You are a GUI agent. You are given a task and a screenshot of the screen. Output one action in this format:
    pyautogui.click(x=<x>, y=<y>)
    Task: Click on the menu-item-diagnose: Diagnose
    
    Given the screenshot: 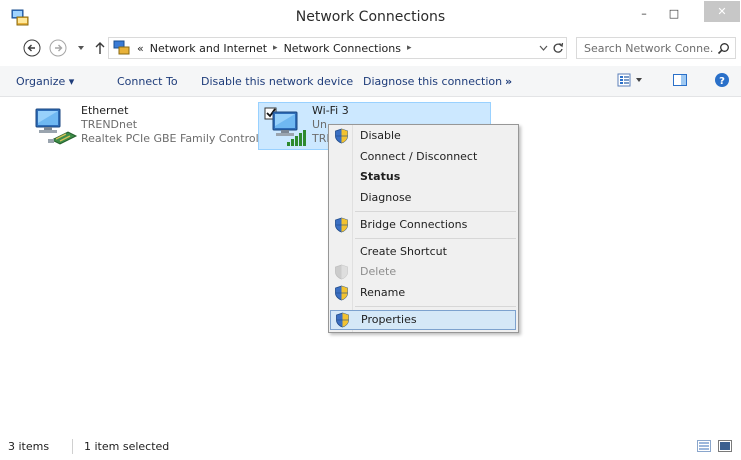 What is the action you would take?
    pyautogui.click(x=423, y=198)
    